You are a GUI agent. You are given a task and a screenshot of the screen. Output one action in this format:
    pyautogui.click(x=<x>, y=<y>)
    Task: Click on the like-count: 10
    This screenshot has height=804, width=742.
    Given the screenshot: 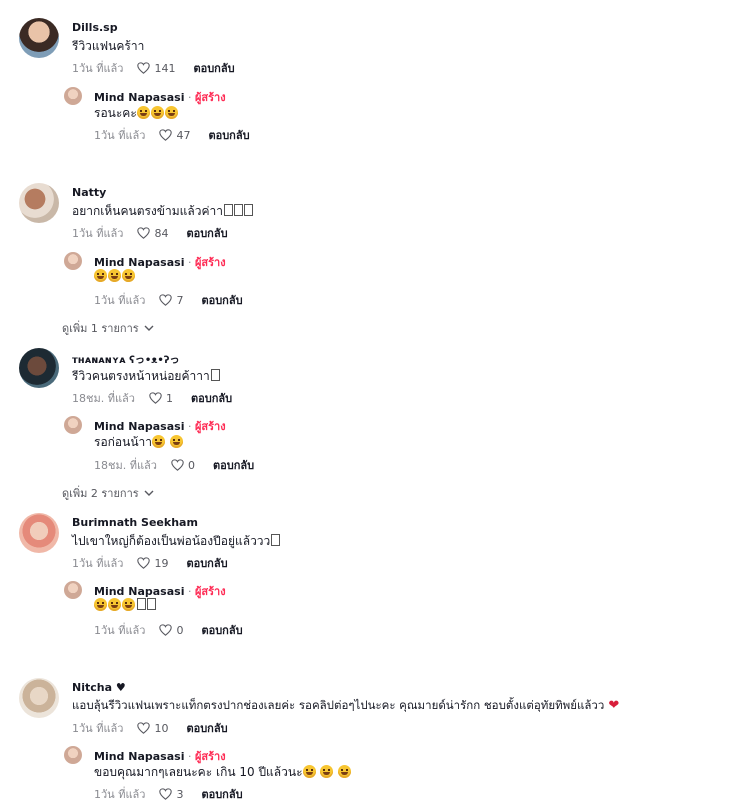 What is the action you would take?
    pyautogui.click(x=161, y=728)
    